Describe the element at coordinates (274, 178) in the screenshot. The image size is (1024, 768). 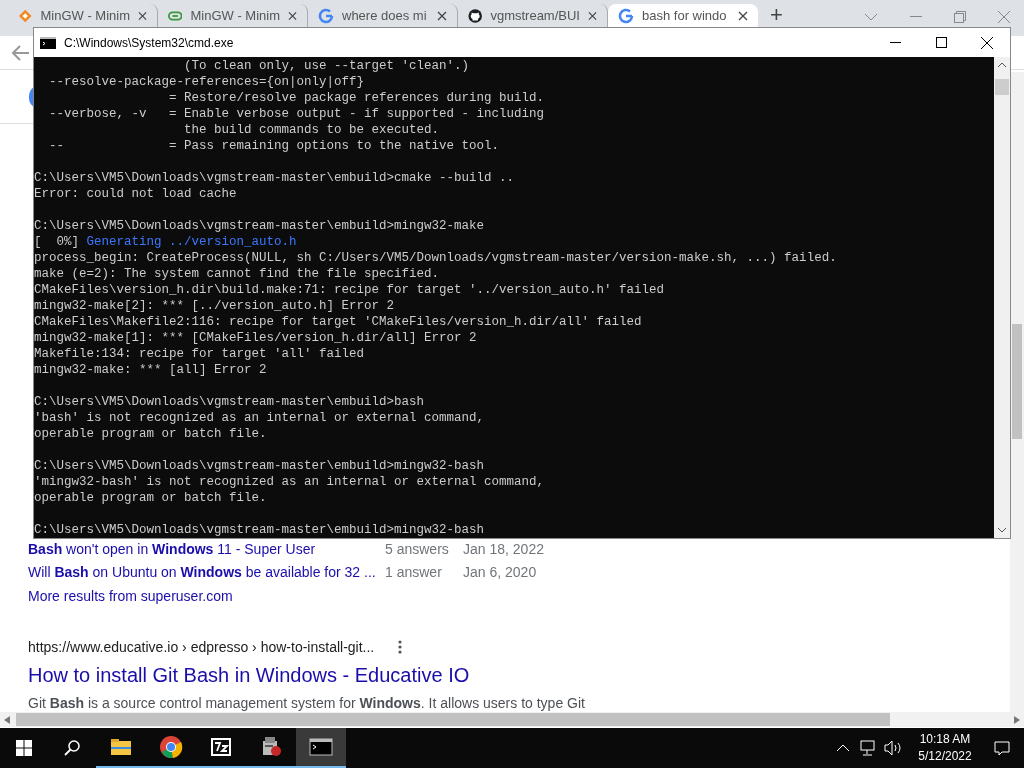
I see `console-line: C:\Users\VM5\Downloads\vgmstream-master\embuild>cmake --build ..` at that location.